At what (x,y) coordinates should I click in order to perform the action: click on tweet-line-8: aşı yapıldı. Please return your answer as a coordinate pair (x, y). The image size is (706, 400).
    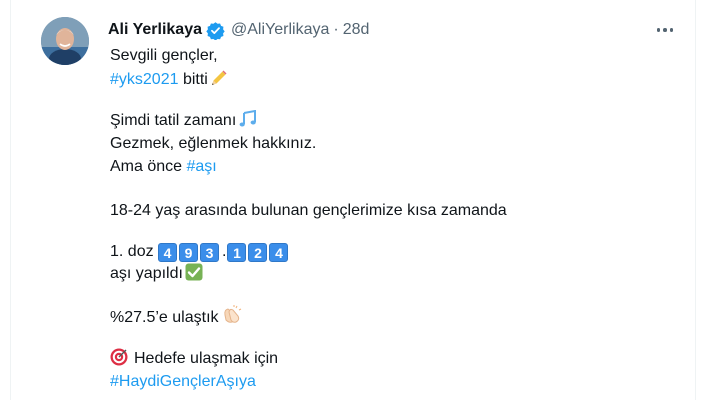
    Looking at the image, I should click on (156, 275).